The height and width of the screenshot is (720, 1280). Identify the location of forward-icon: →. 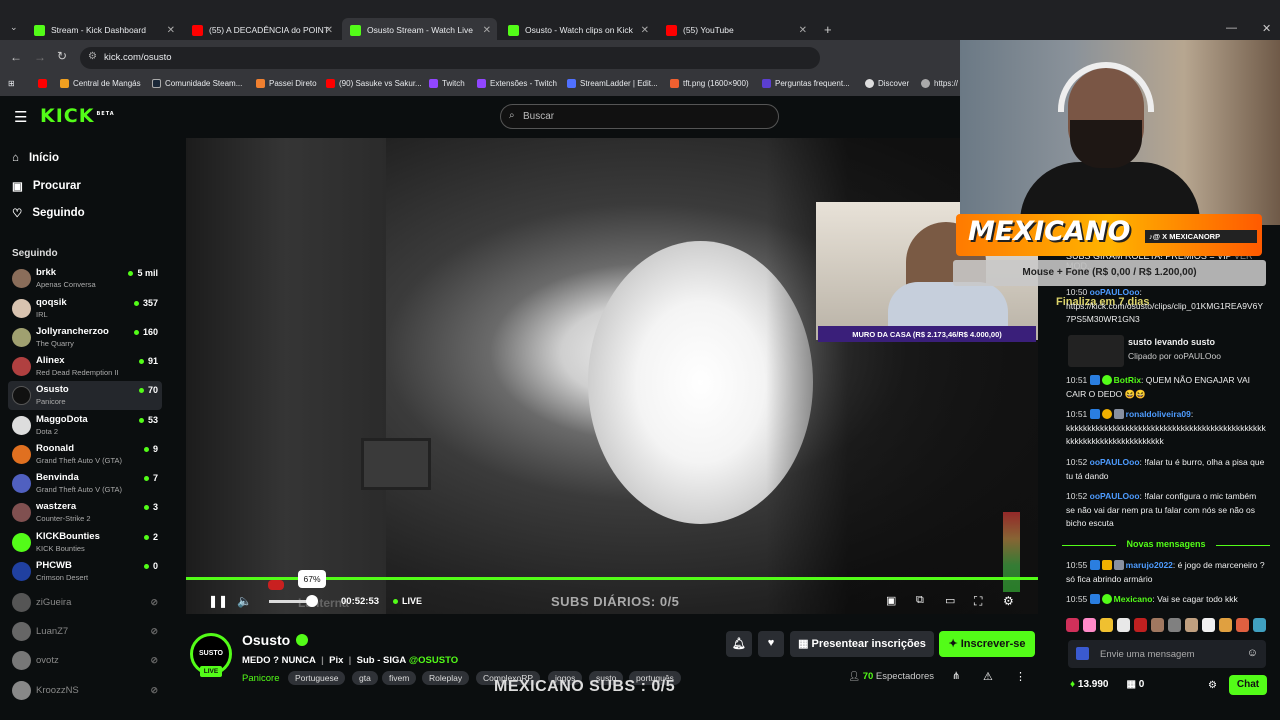
(40, 57).